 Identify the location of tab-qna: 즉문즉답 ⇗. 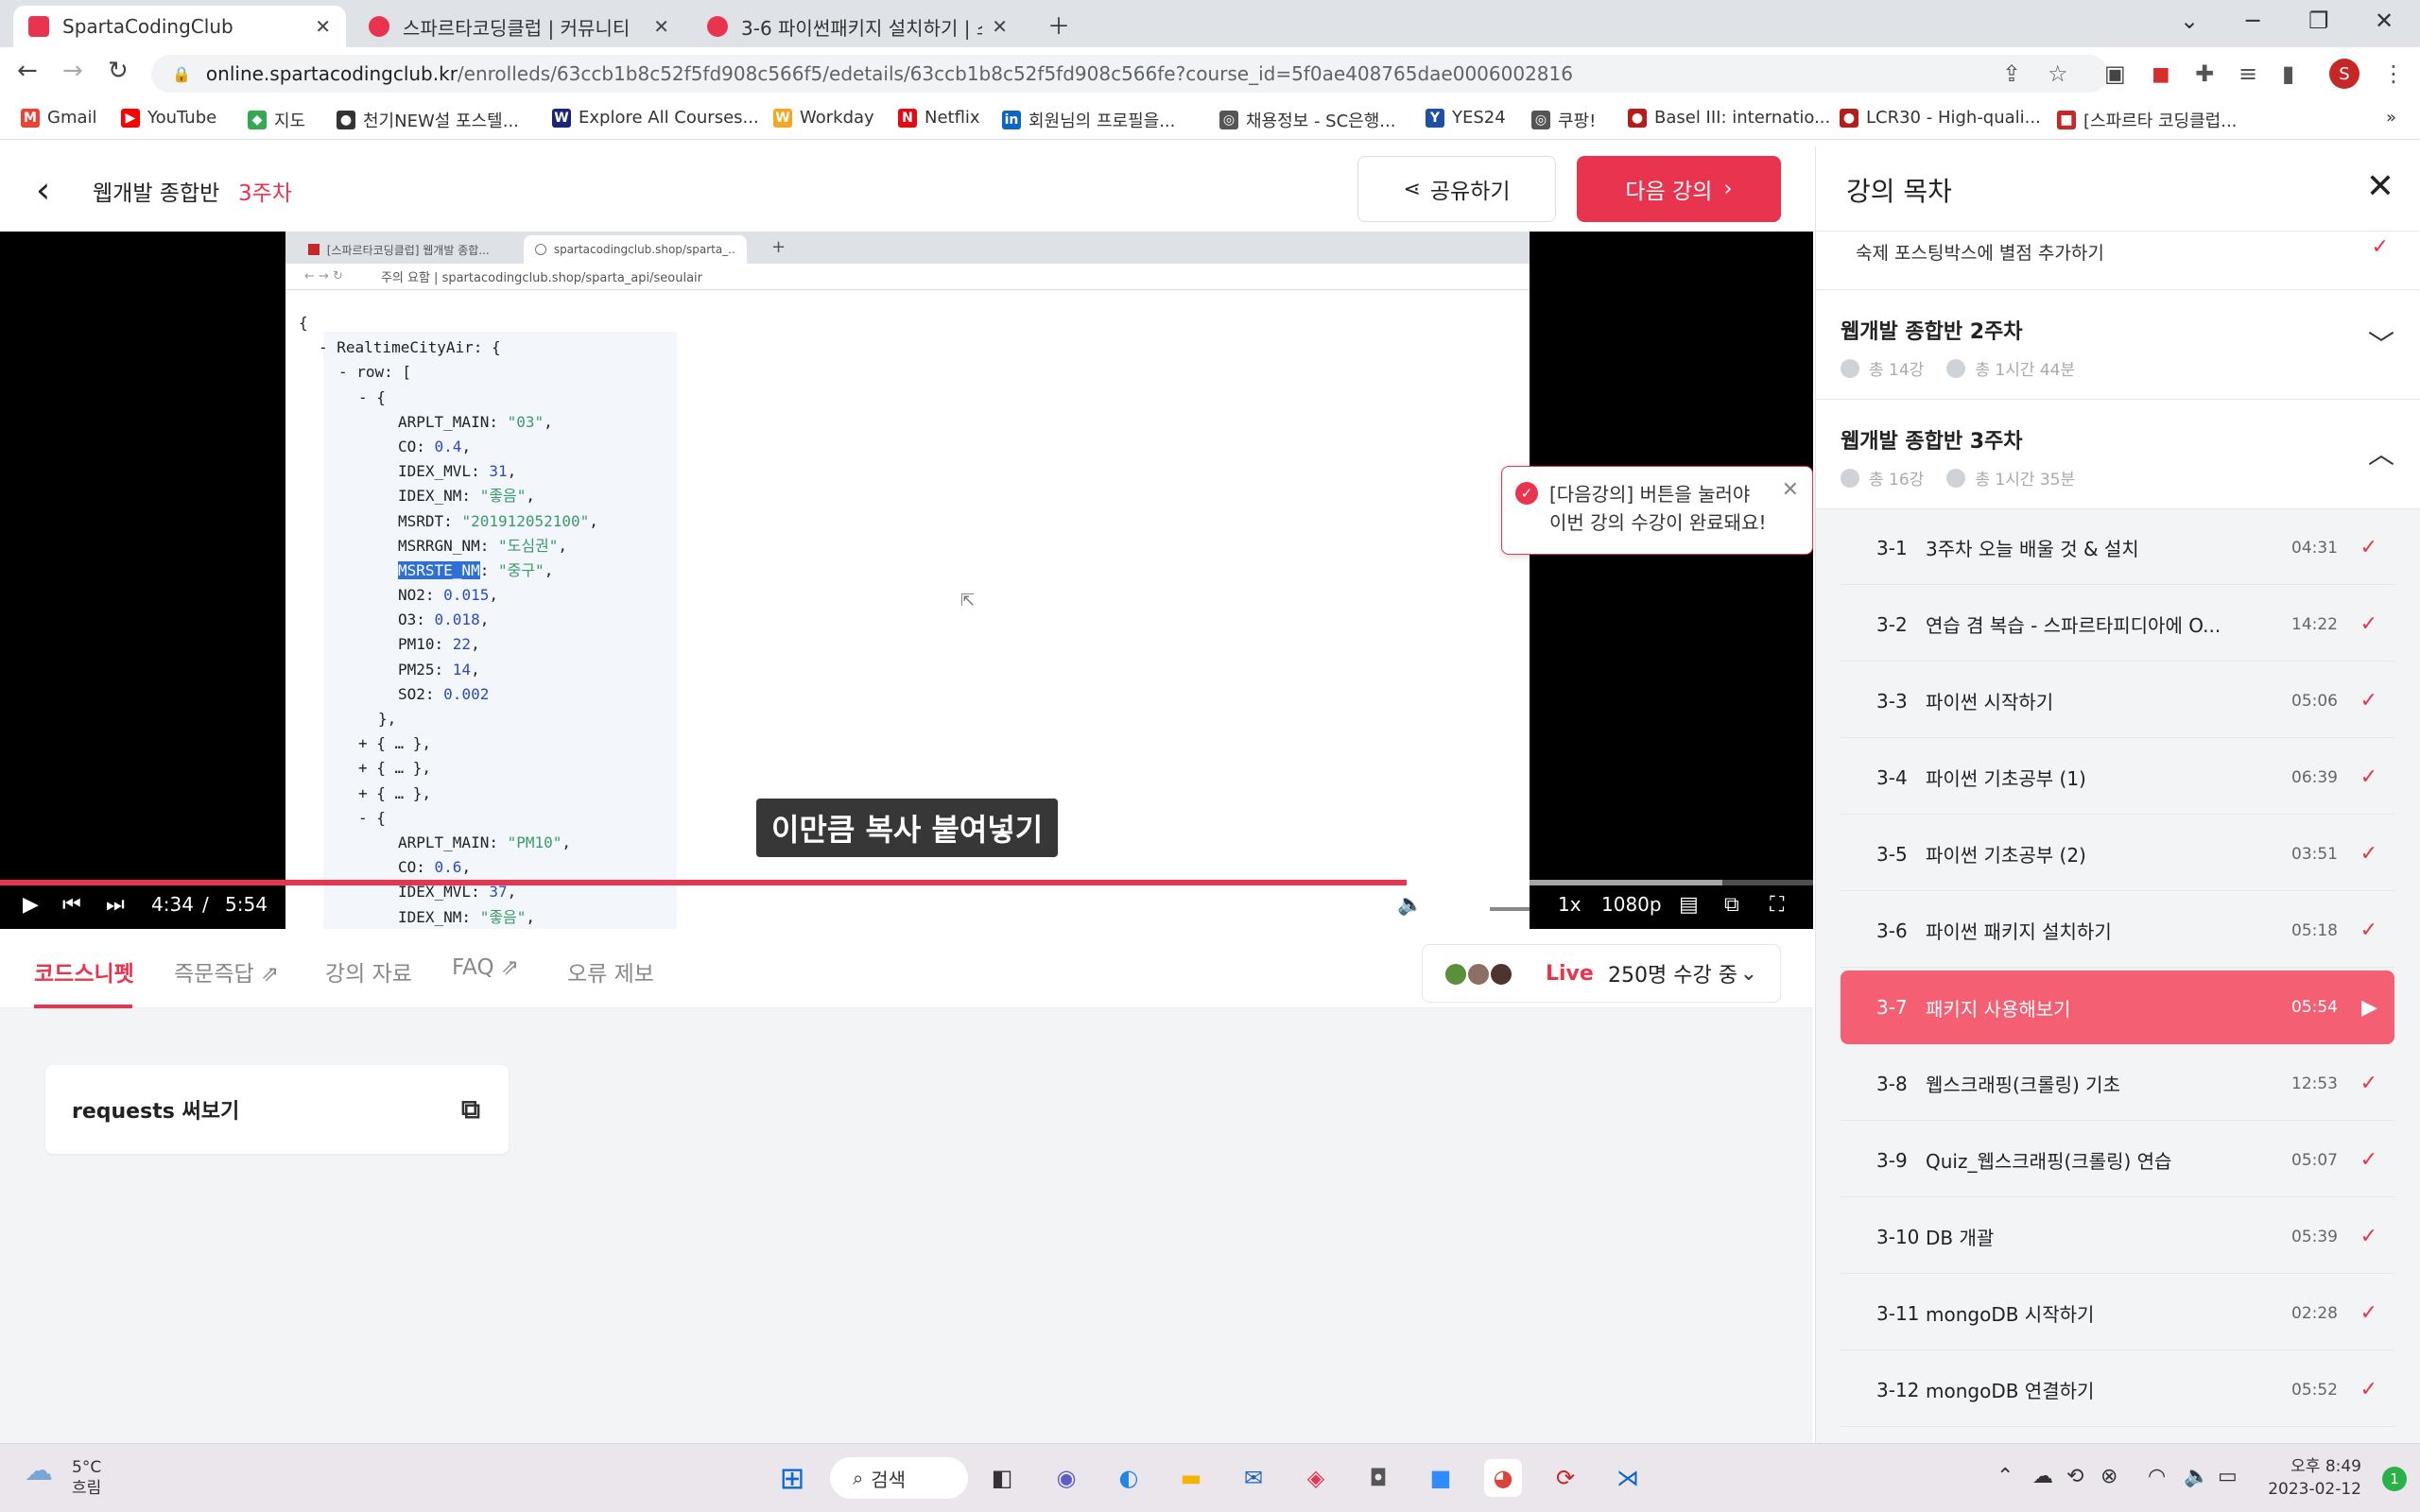
(226, 971).